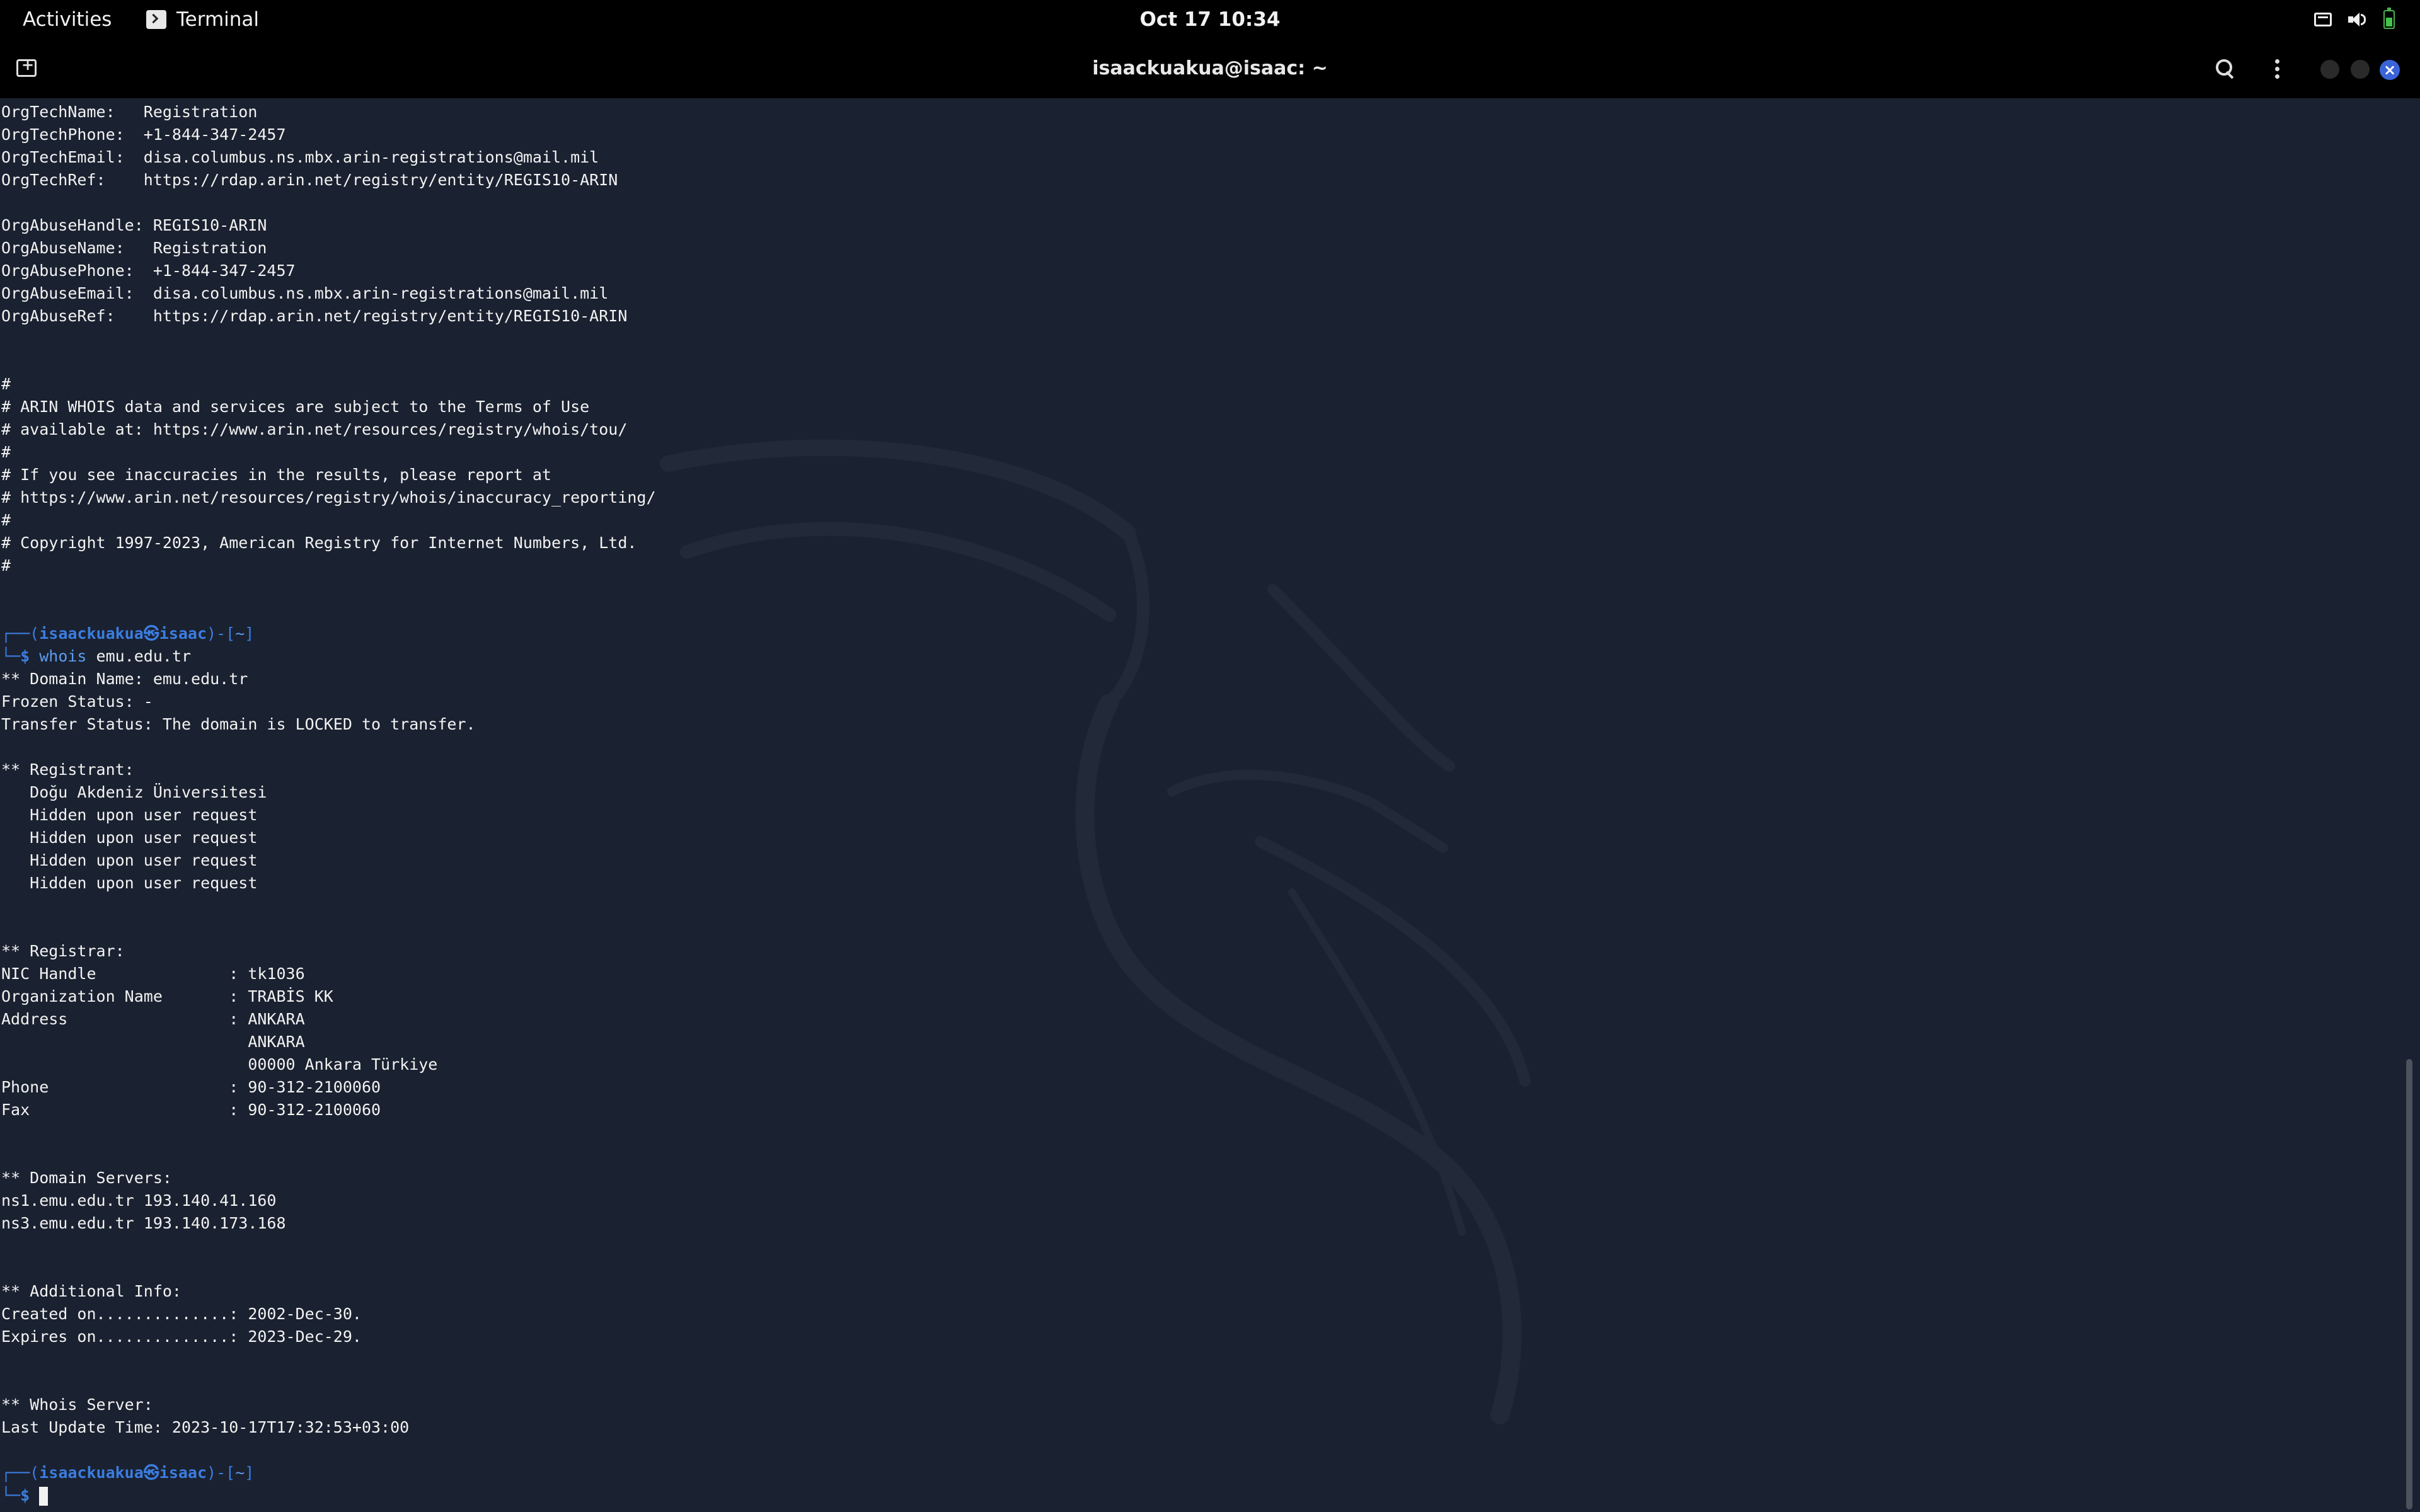 This screenshot has height=1512, width=2420. Describe the element at coordinates (139, 656) in the screenshot. I see `command-args: emu.edu.tr` at that location.